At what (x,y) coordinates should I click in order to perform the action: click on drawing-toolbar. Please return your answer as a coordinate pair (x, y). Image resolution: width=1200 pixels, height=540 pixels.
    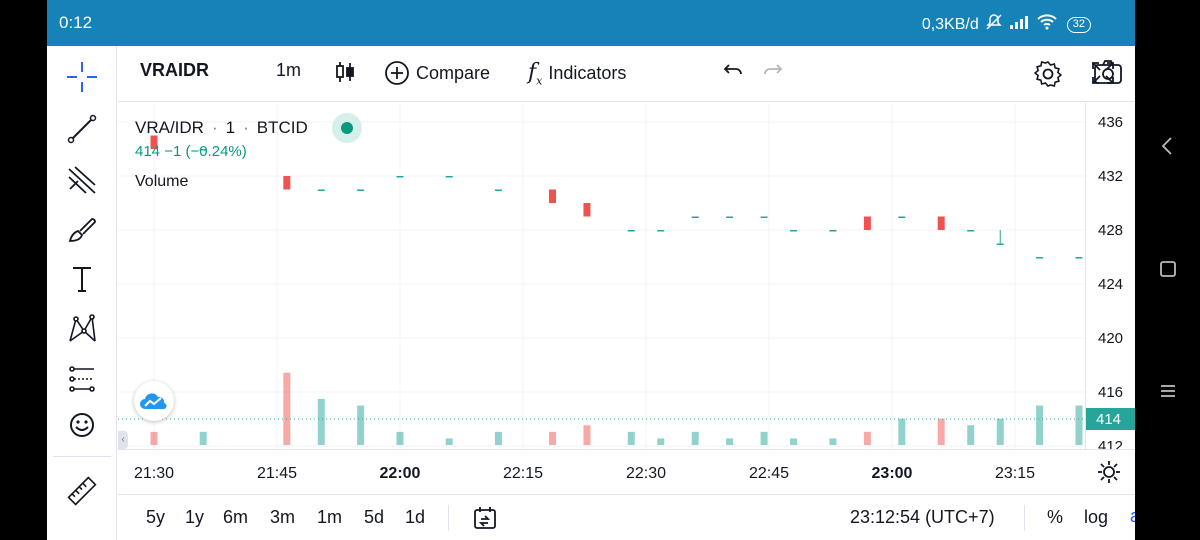
    Looking at the image, I should click on (82, 293).